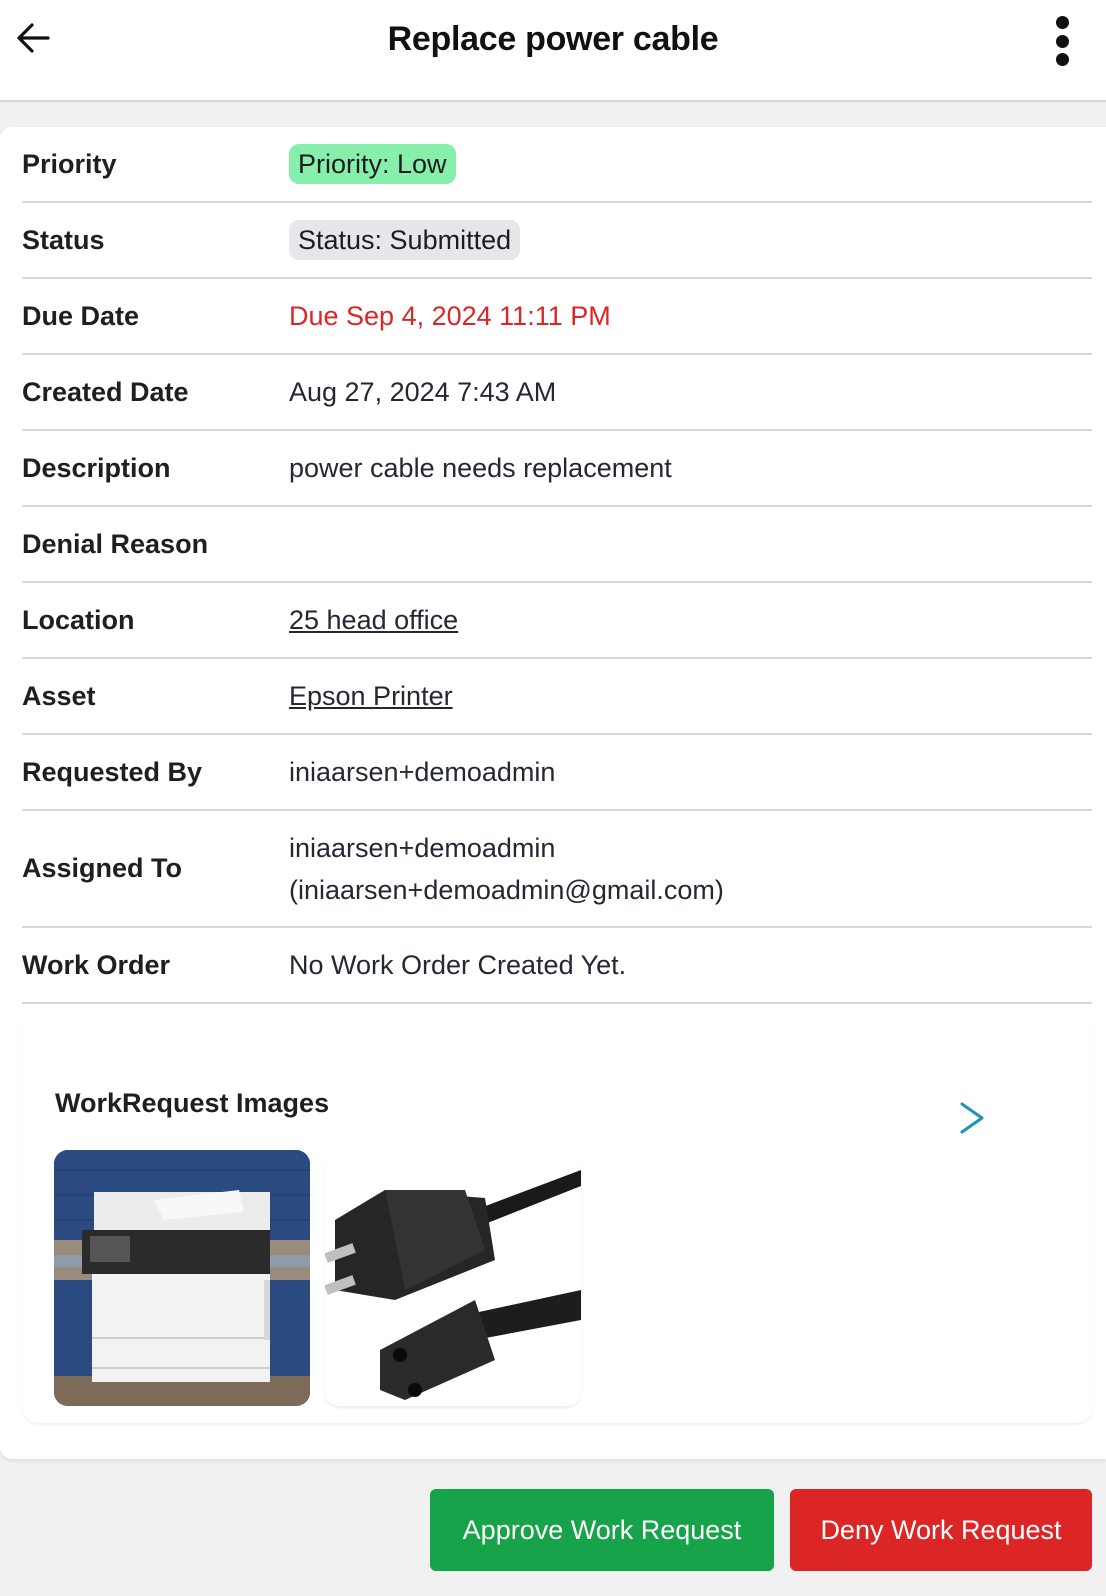 The height and width of the screenshot is (1596, 1106). I want to click on created-date-label: Created Date, so click(105, 391).